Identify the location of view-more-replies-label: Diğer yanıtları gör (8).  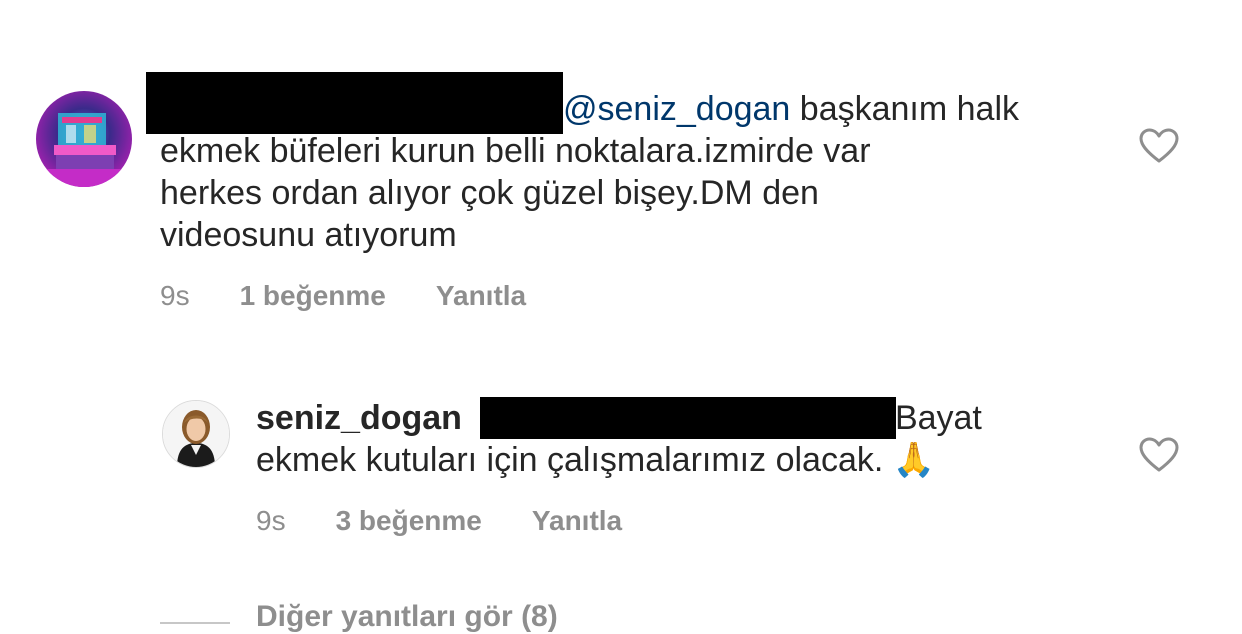
(407, 616).